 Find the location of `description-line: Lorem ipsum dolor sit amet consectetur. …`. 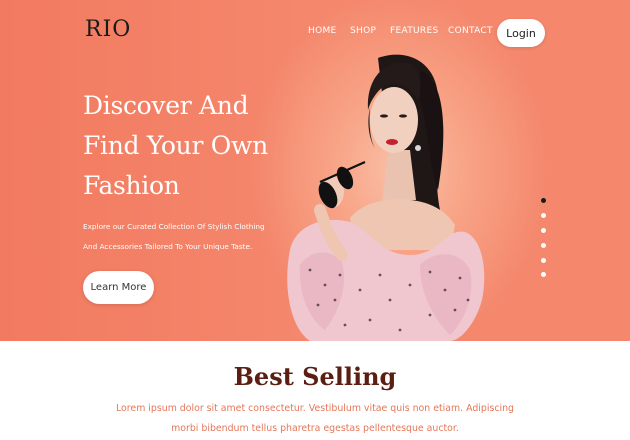

description-line: Lorem ipsum dolor sit amet consectetur. … is located at coordinates (314, 408).